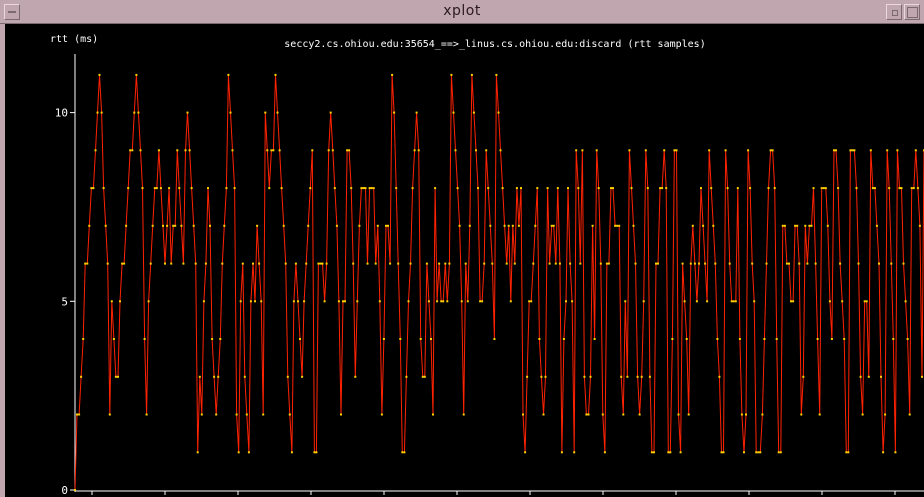  Describe the element at coordinates (894, 12) in the screenshot. I see `minimize-button` at that location.